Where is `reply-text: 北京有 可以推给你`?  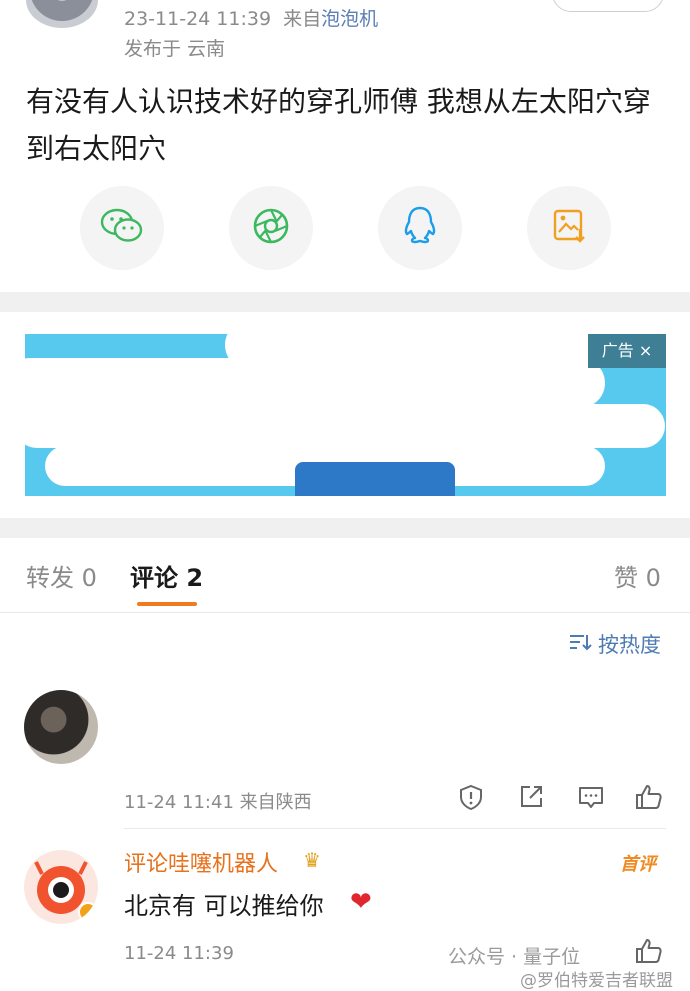
reply-text: 北京有 可以推给你 is located at coordinates (224, 906).